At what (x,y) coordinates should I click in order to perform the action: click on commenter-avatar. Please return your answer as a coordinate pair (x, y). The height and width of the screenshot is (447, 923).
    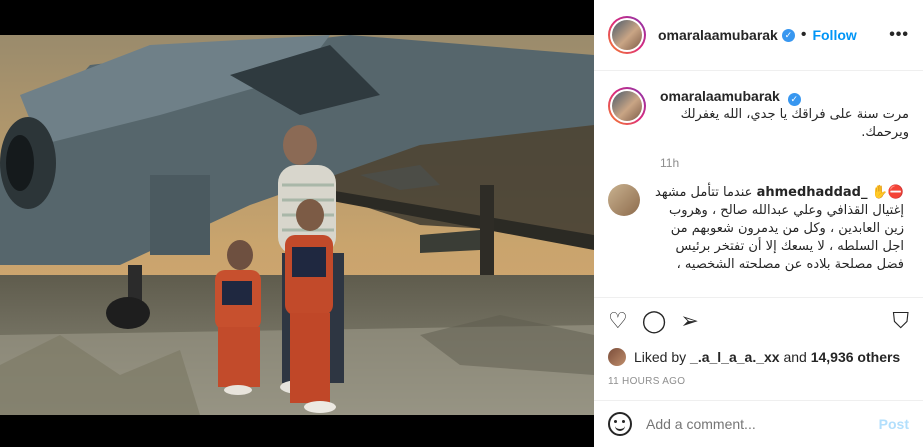
    Looking at the image, I should click on (624, 200).